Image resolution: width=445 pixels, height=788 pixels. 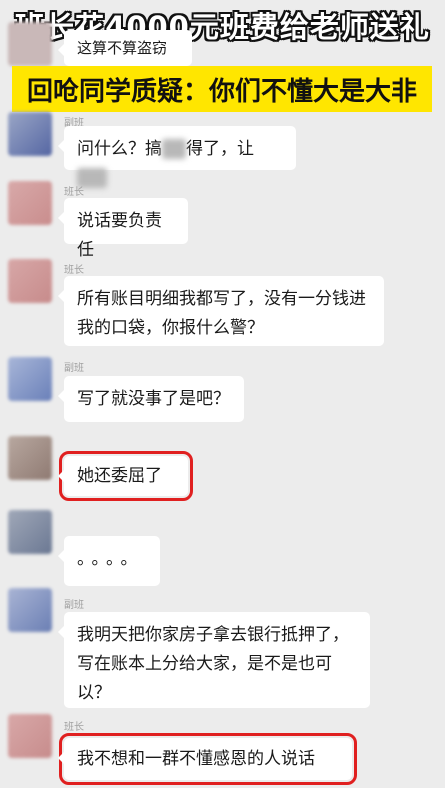 I want to click on message-bubble-highlighted: 我不想和一群不懂感恩的人说话, so click(x=207, y=759).